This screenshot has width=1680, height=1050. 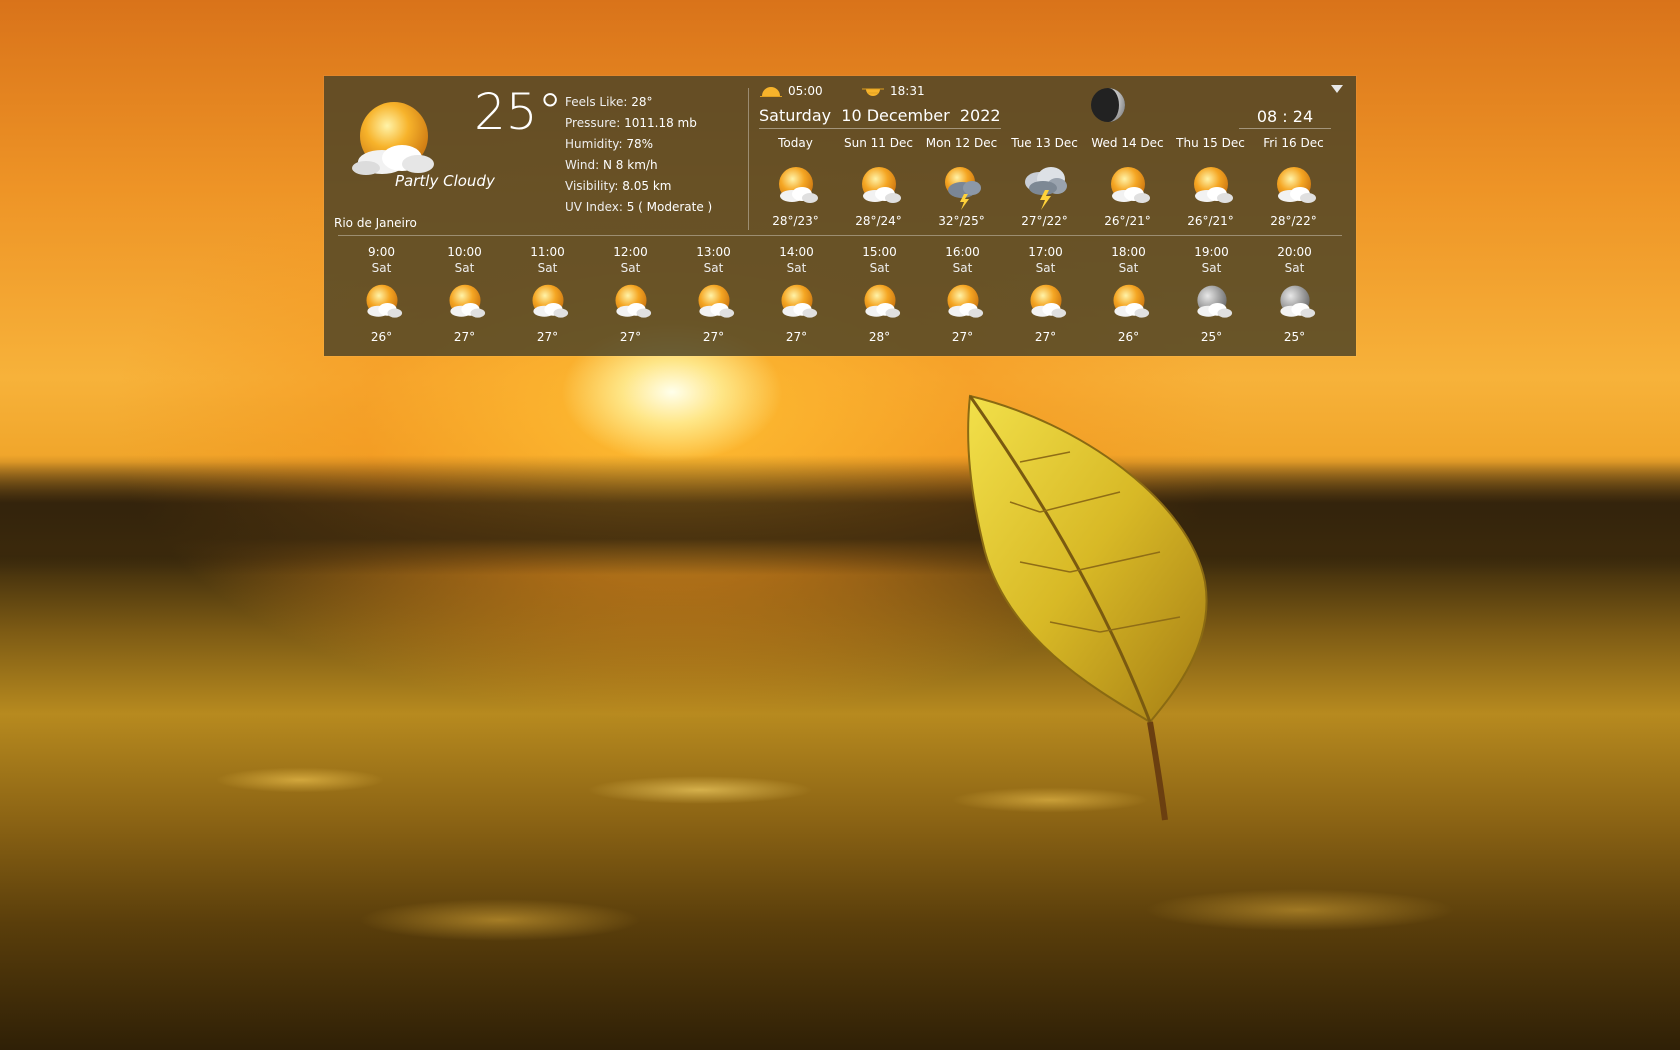 What do you see at coordinates (609, 102) in the screenshot?
I see `detail-feels-like: Feels Like: 28°` at bounding box center [609, 102].